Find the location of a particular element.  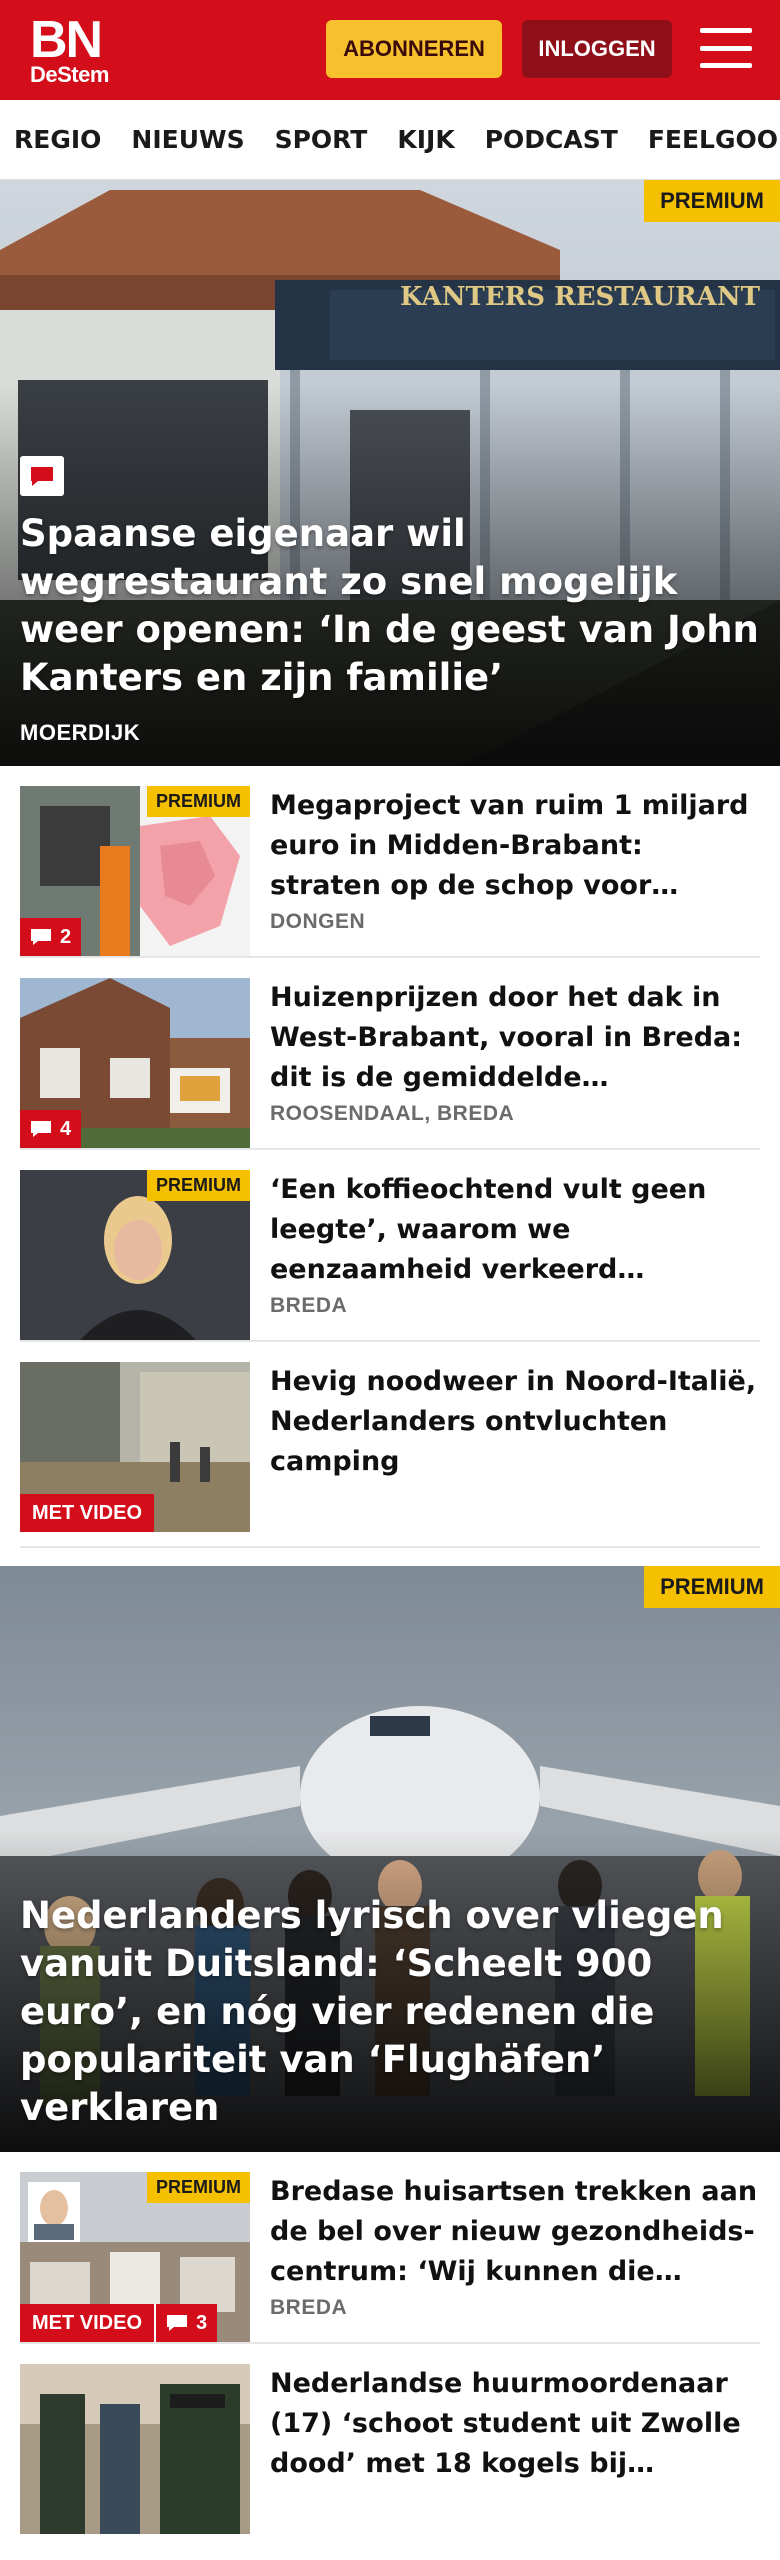

site-logo: BN DeStem is located at coordinates (69, 50).